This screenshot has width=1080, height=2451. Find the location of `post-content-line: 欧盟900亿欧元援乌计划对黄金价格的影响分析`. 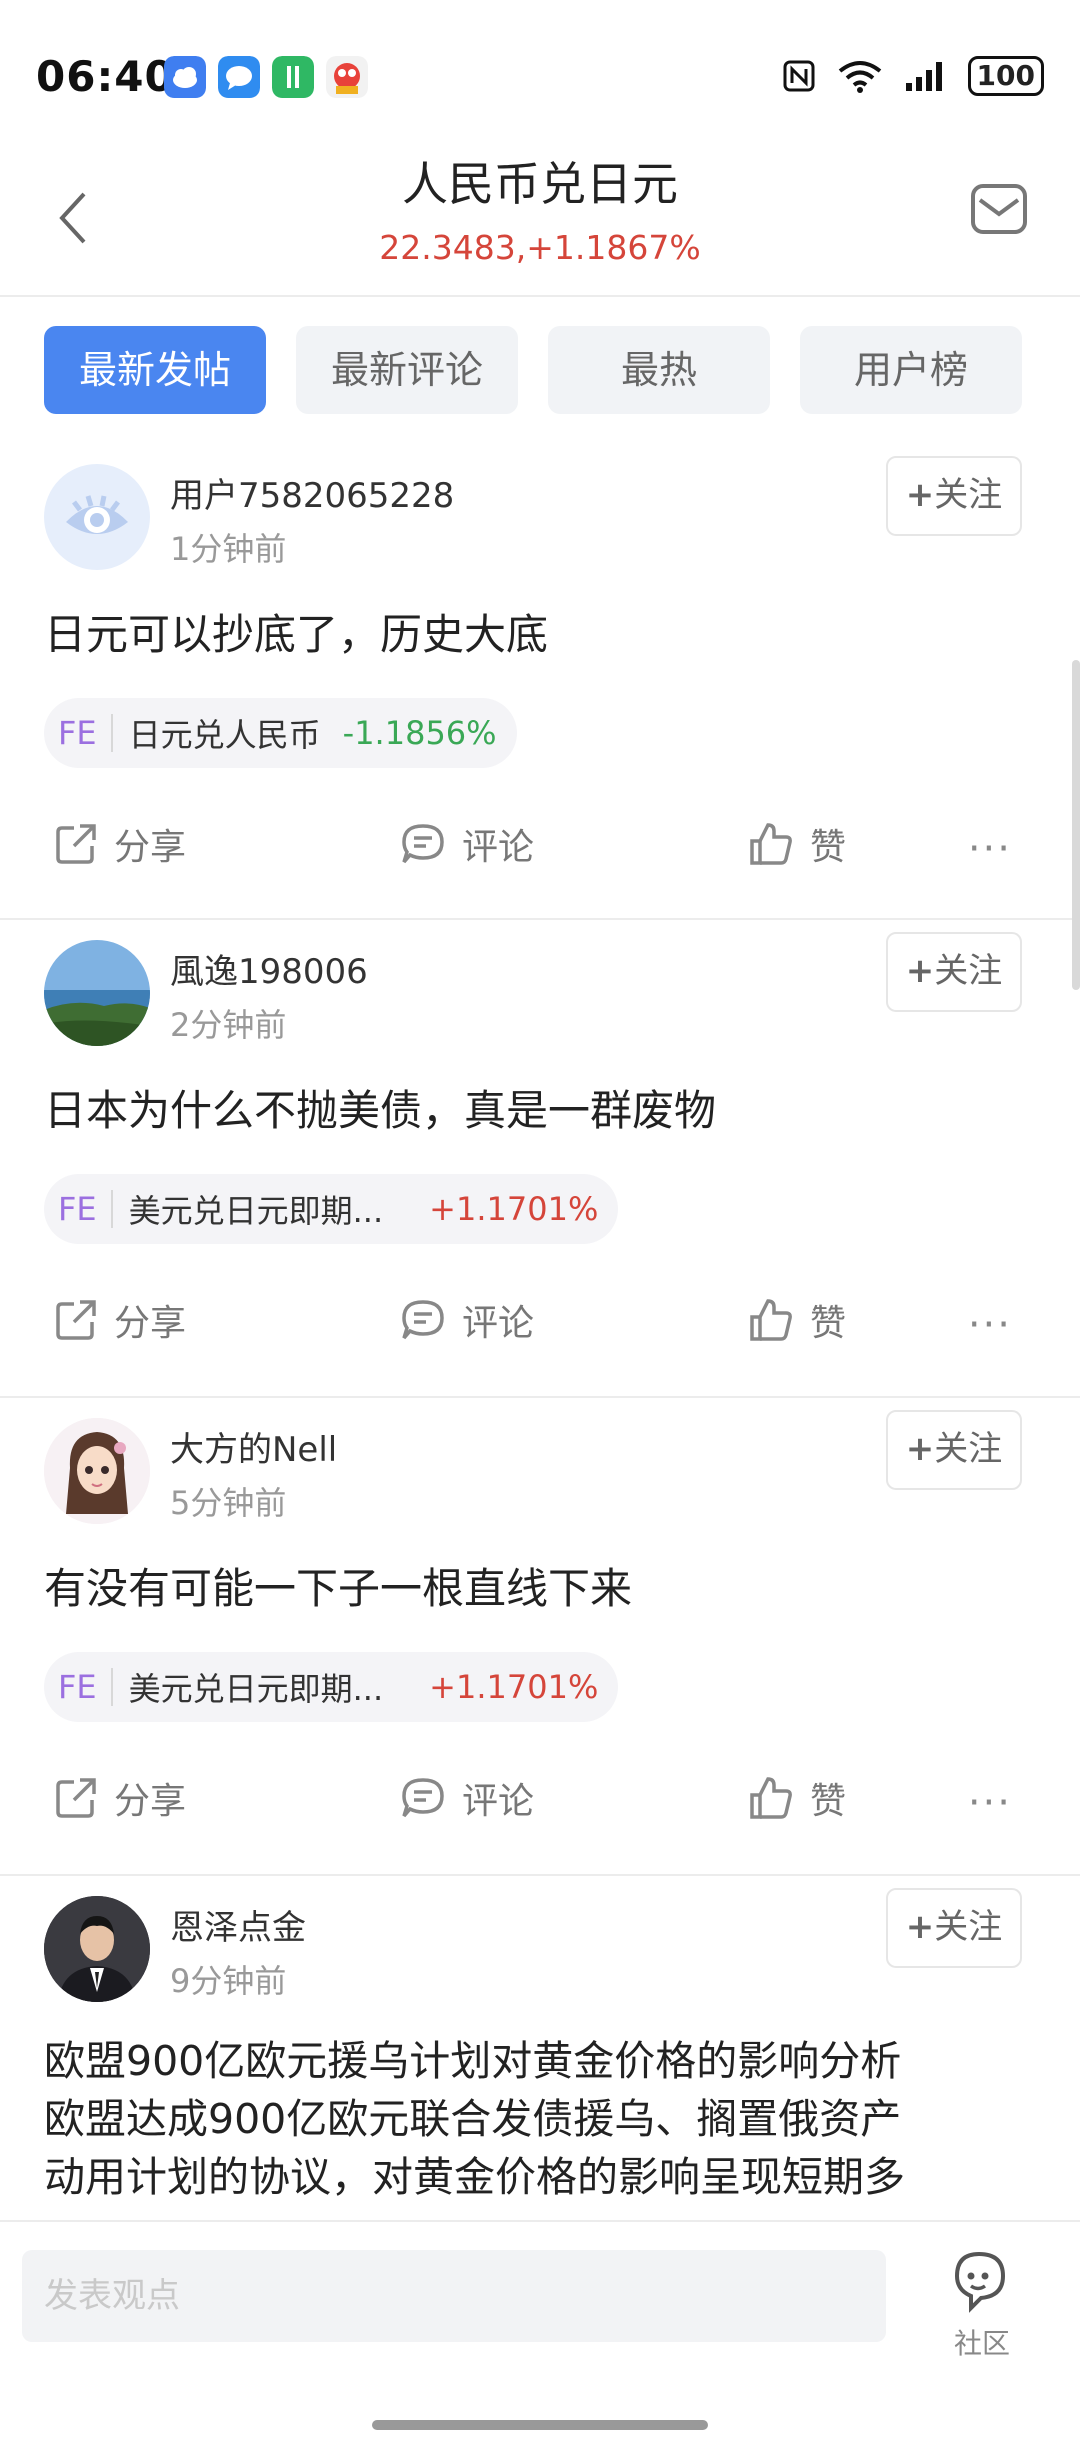

post-content-line: 欧盟900亿欧元援乌计划对黄金价格的影响分析 is located at coordinates (473, 2061).